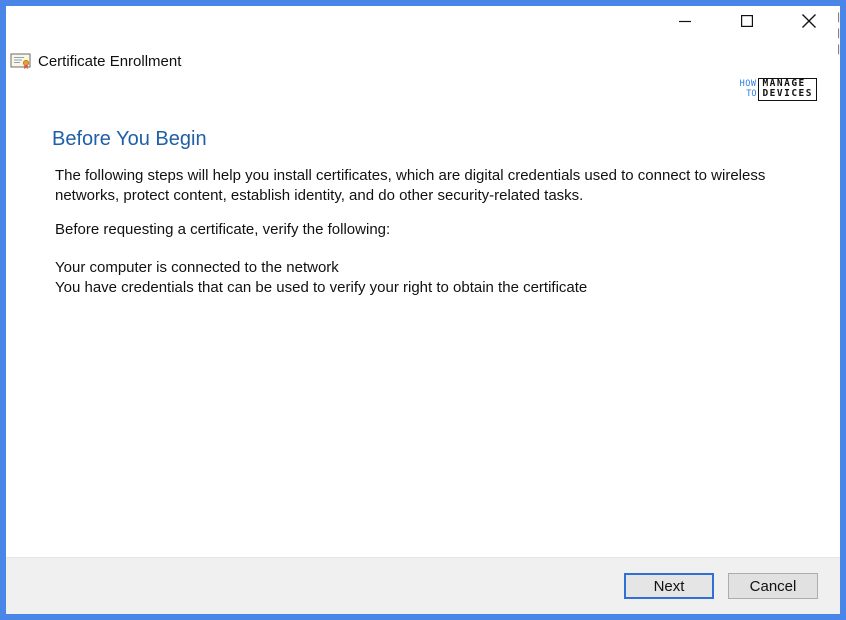 The width and height of the screenshot is (846, 620). Describe the element at coordinates (110, 61) in the screenshot. I see `window-title: Certificate Enrollment` at that location.